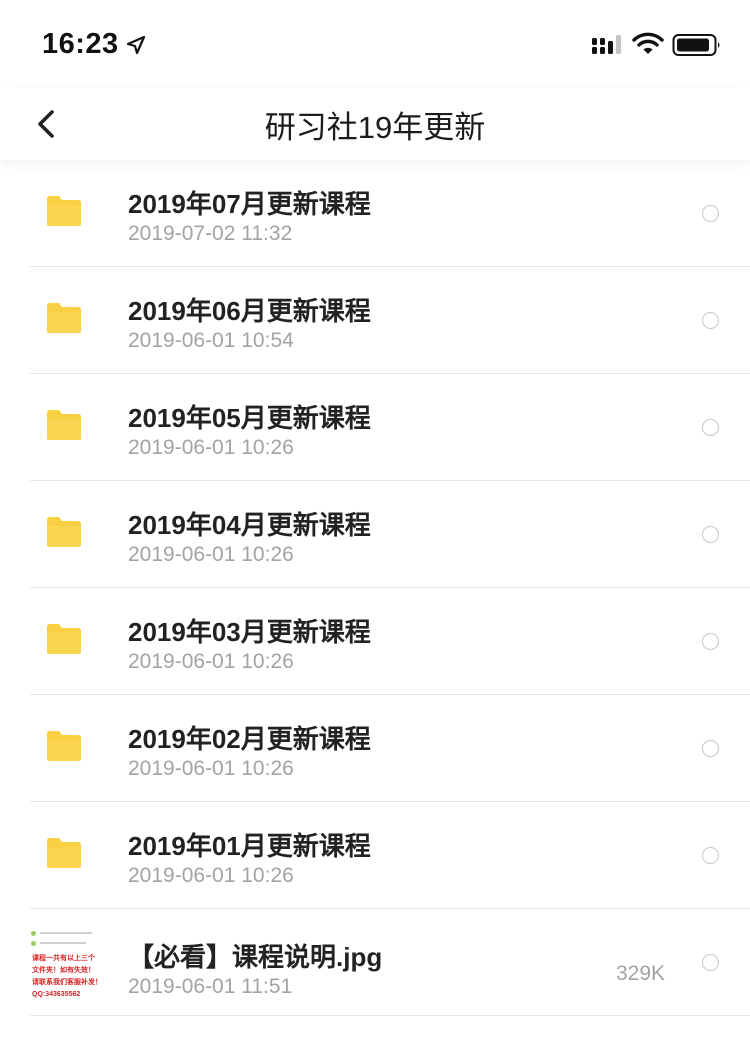 This screenshot has width=750, height=1045. I want to click on list-item-folder: 2019年02月更新课程 2019-06-01 10:26, so click(375, 748).